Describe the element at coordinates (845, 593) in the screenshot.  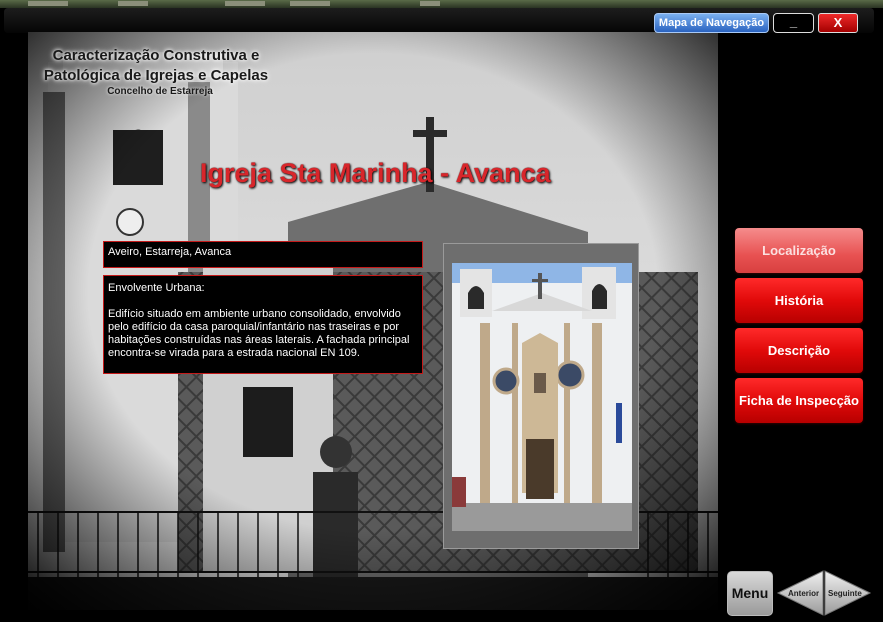
I see `next-button: Seguinte` at that location.